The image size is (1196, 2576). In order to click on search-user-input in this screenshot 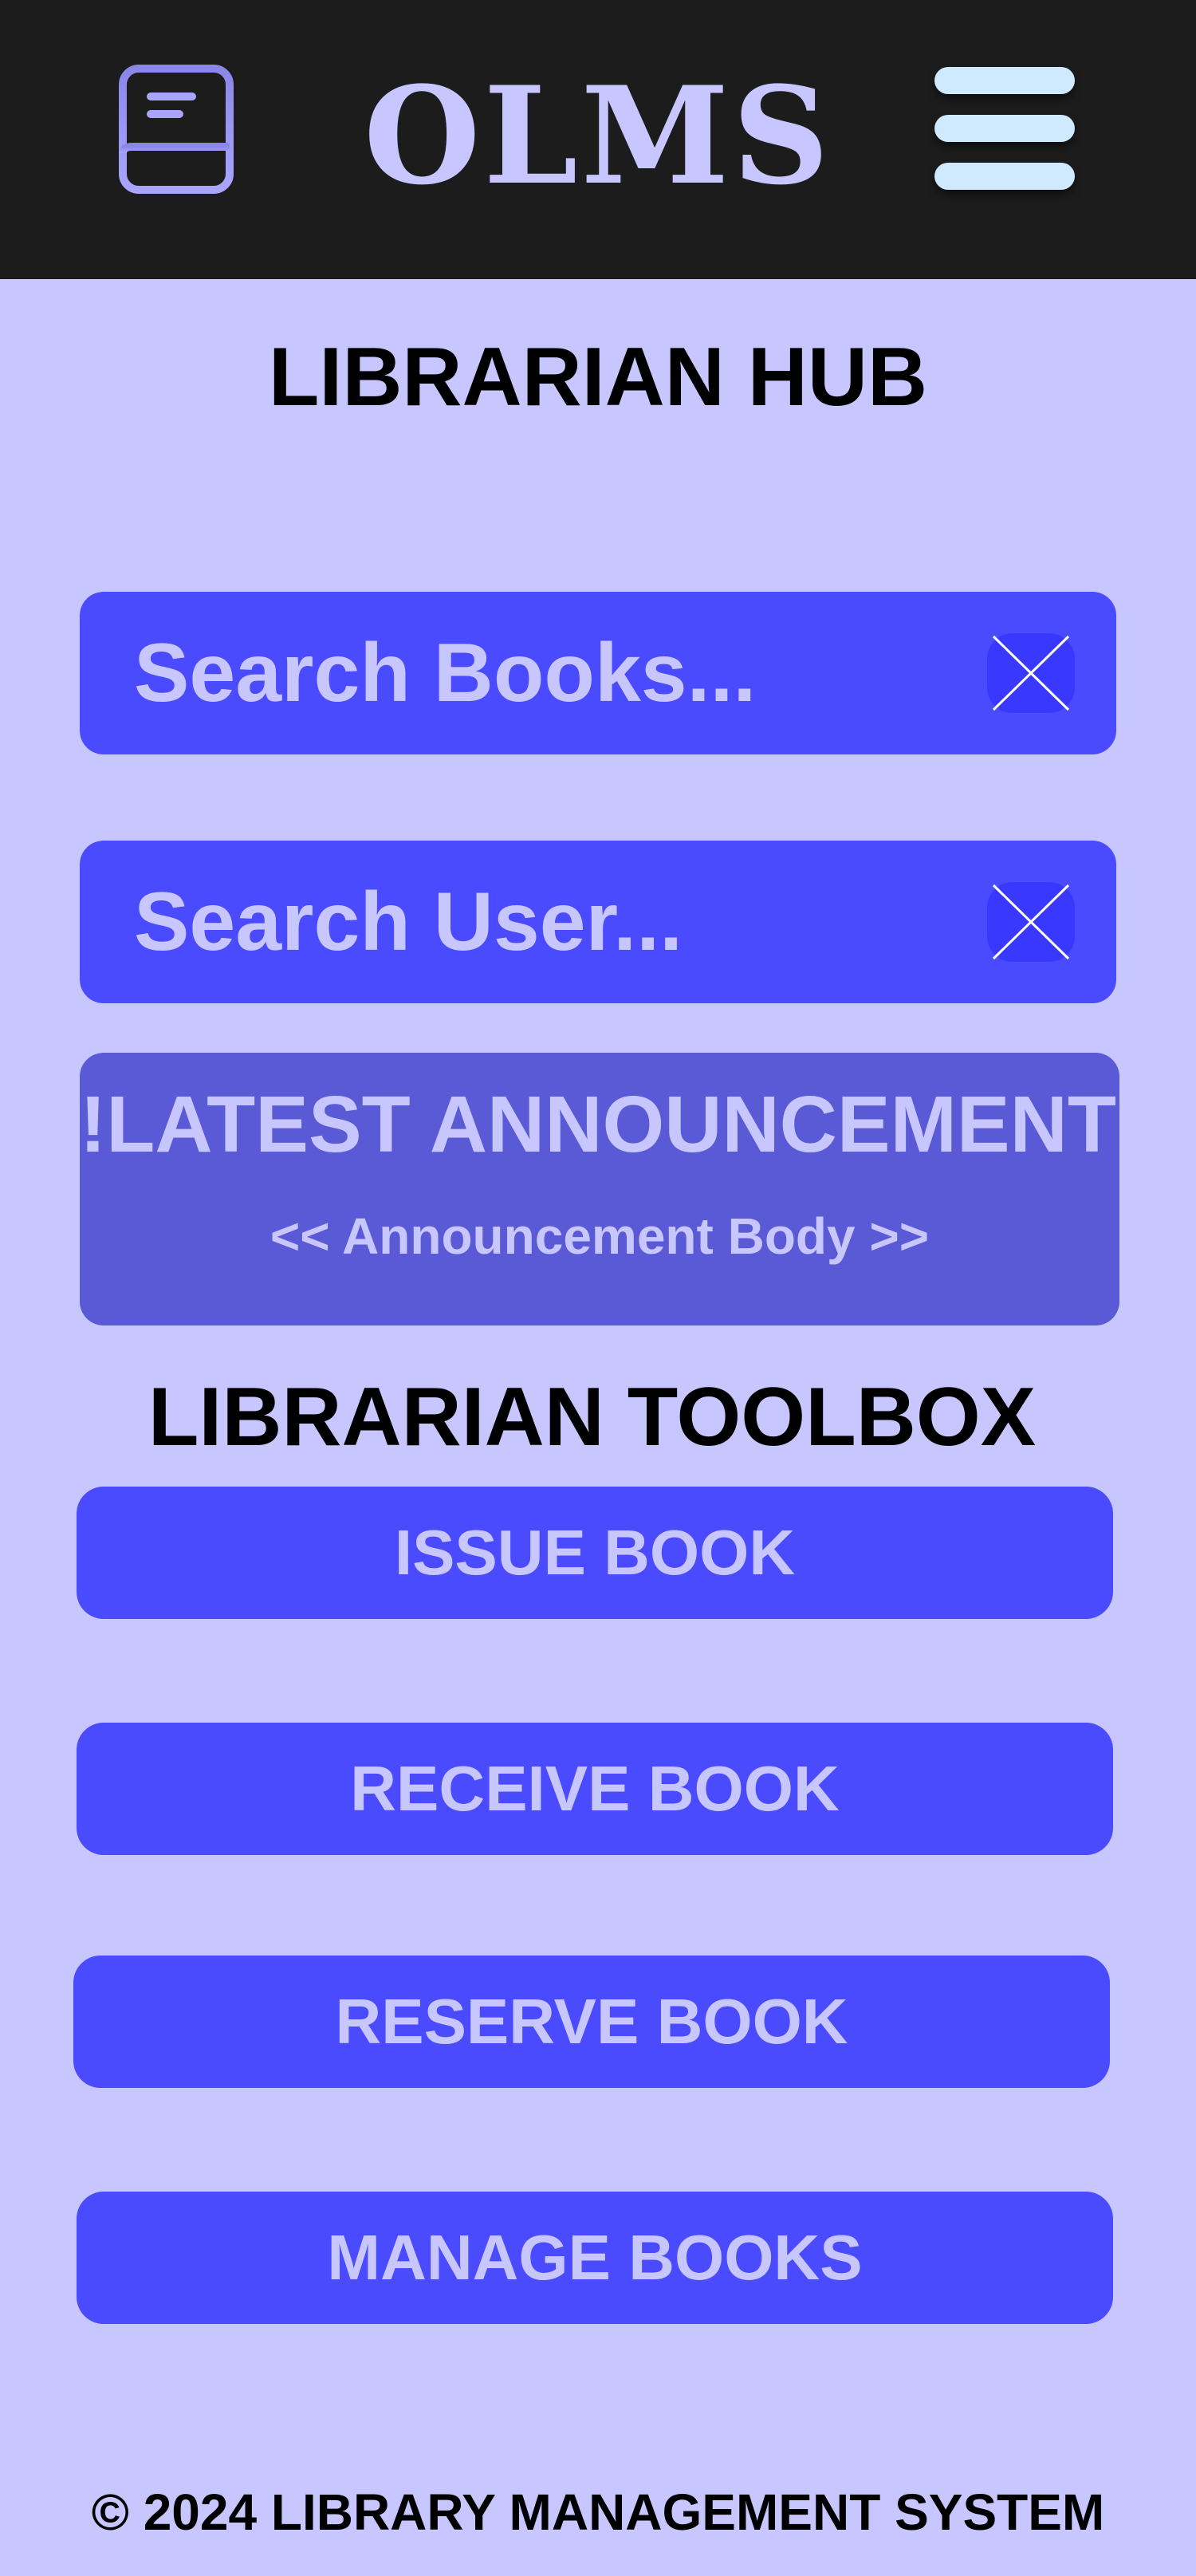, I will do `click(572, 922)`.